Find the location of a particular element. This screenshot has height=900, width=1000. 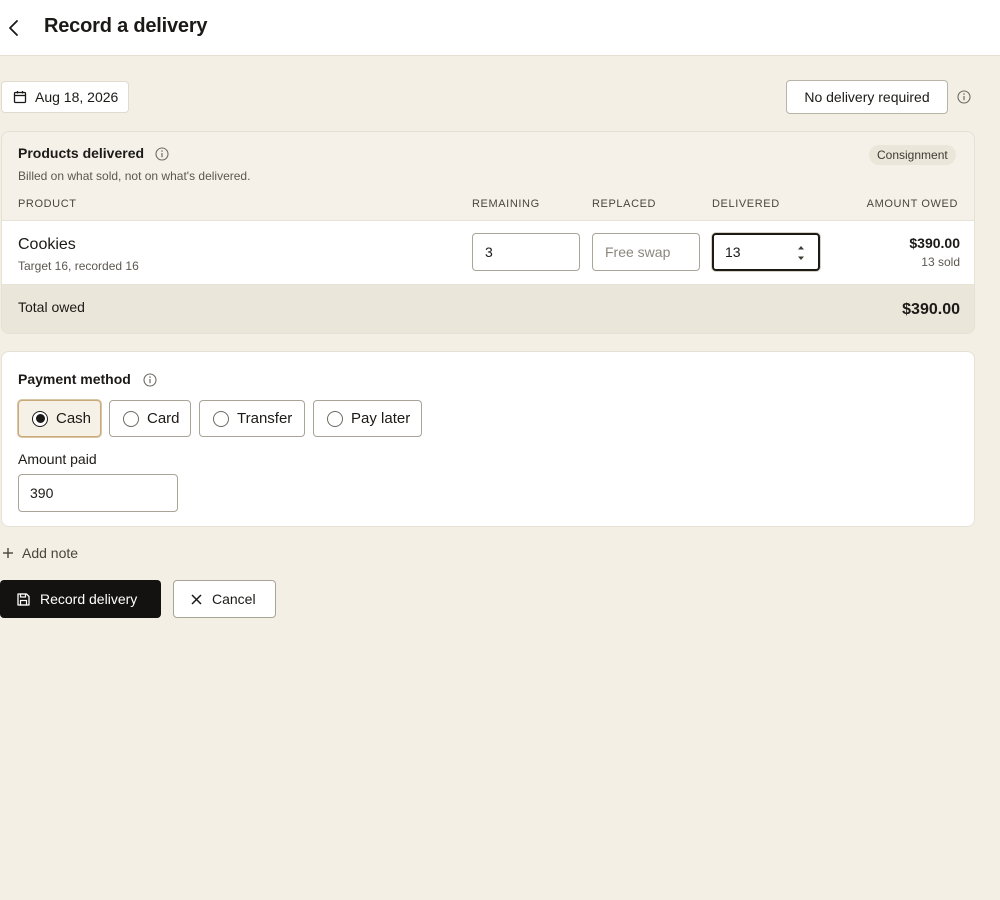

column-header-amount-owed: AMOUNT OWED is located at coordinates (912, 204).